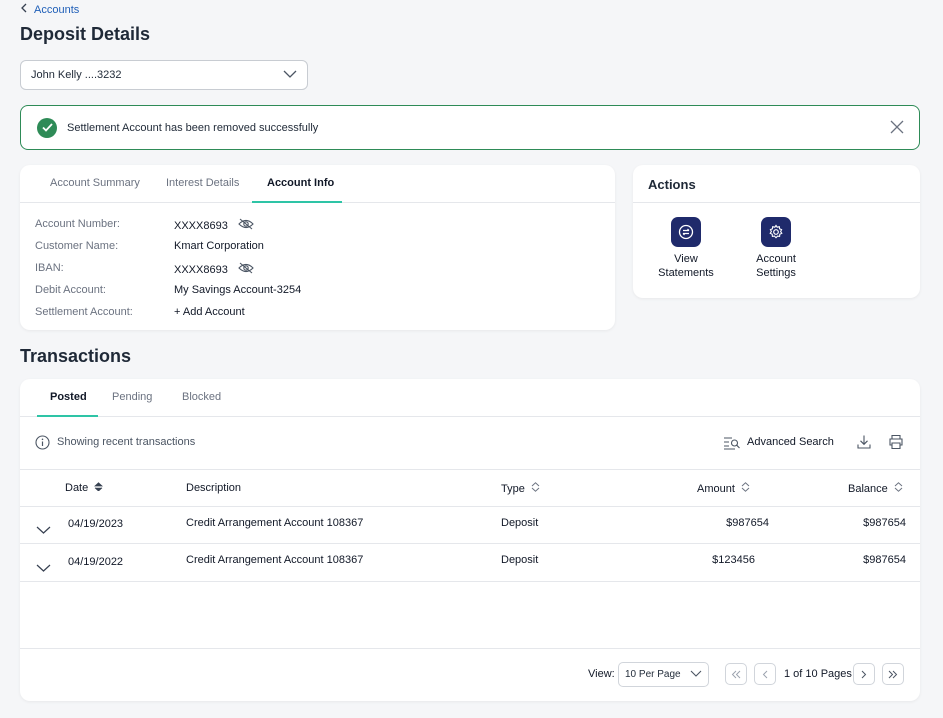 The height and width of the screenshot is (718, 943). Describe the element at coordinates (24, 9) in the screenshot. I see `chevron-left-icon` at that location.